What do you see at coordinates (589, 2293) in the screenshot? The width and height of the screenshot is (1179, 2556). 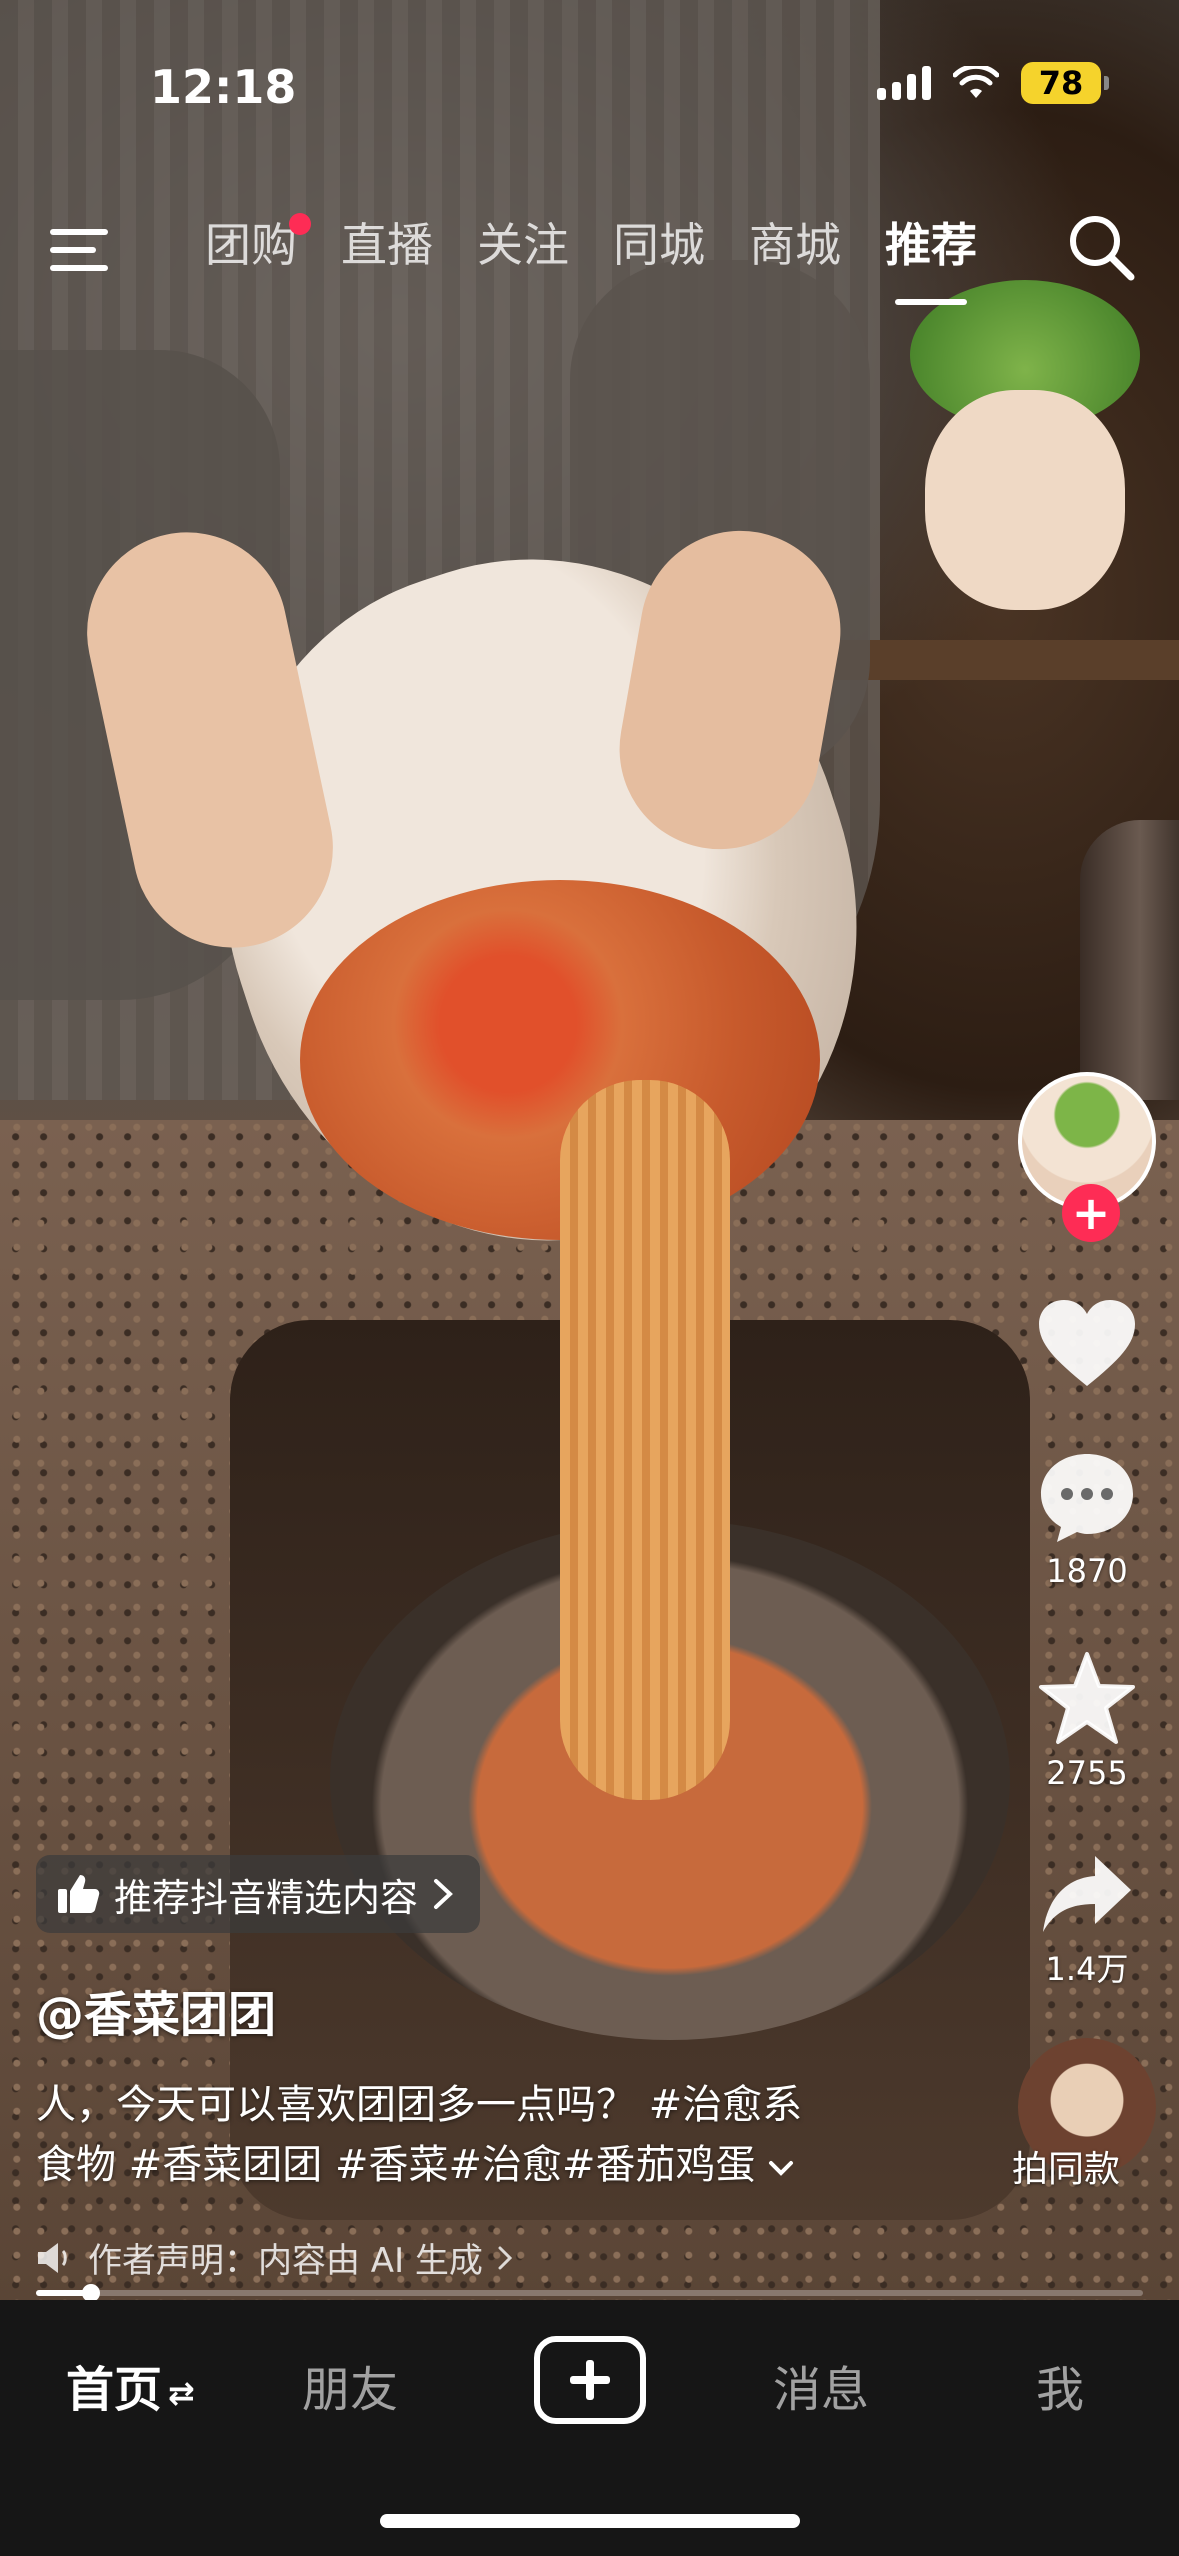 I see `video-progress-bar` at bounding box center [589, 2293].